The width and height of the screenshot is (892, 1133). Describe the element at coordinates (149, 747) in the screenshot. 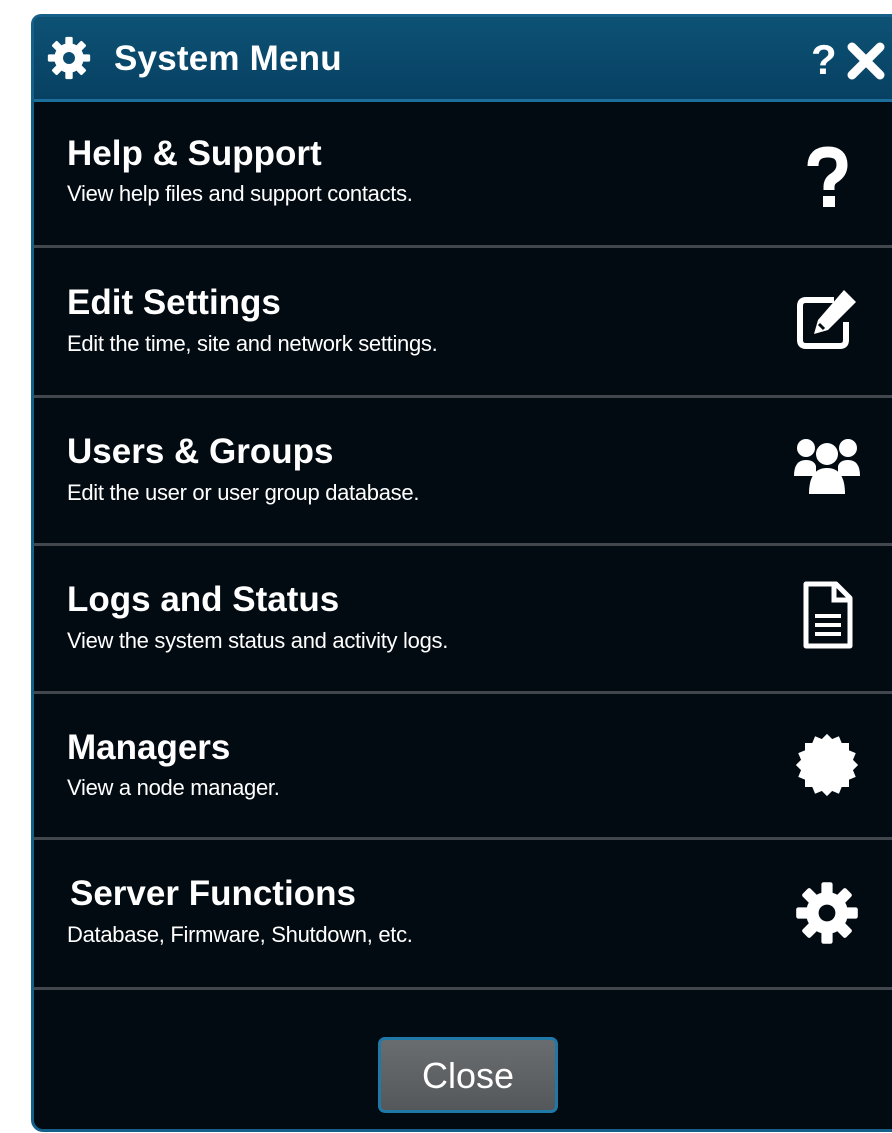

I see `menu-item-title: Managers` at that location.